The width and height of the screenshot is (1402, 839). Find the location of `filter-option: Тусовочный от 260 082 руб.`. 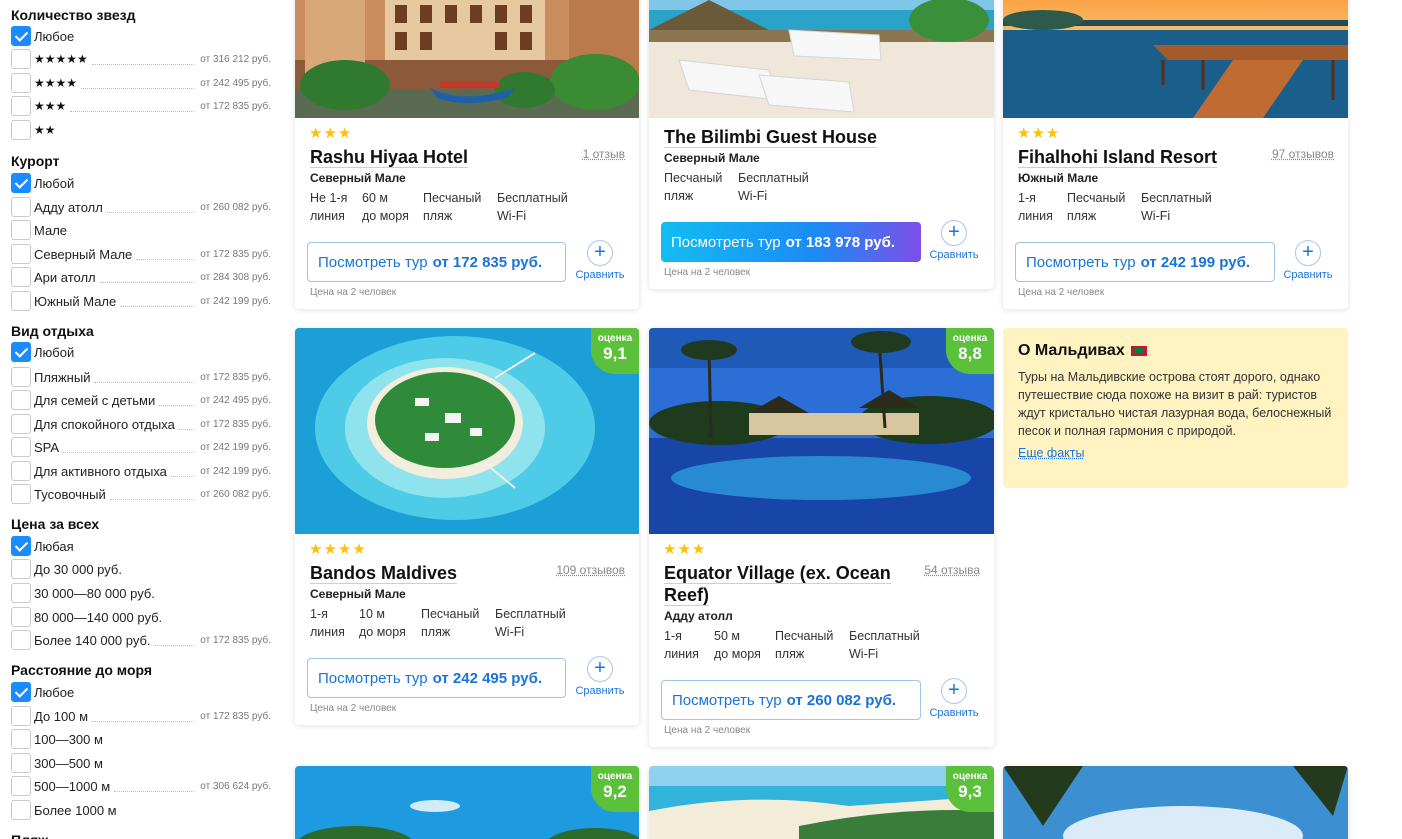

filter-option: Тусовочный от 260 082 руб. is located at coordinates (141, 494).